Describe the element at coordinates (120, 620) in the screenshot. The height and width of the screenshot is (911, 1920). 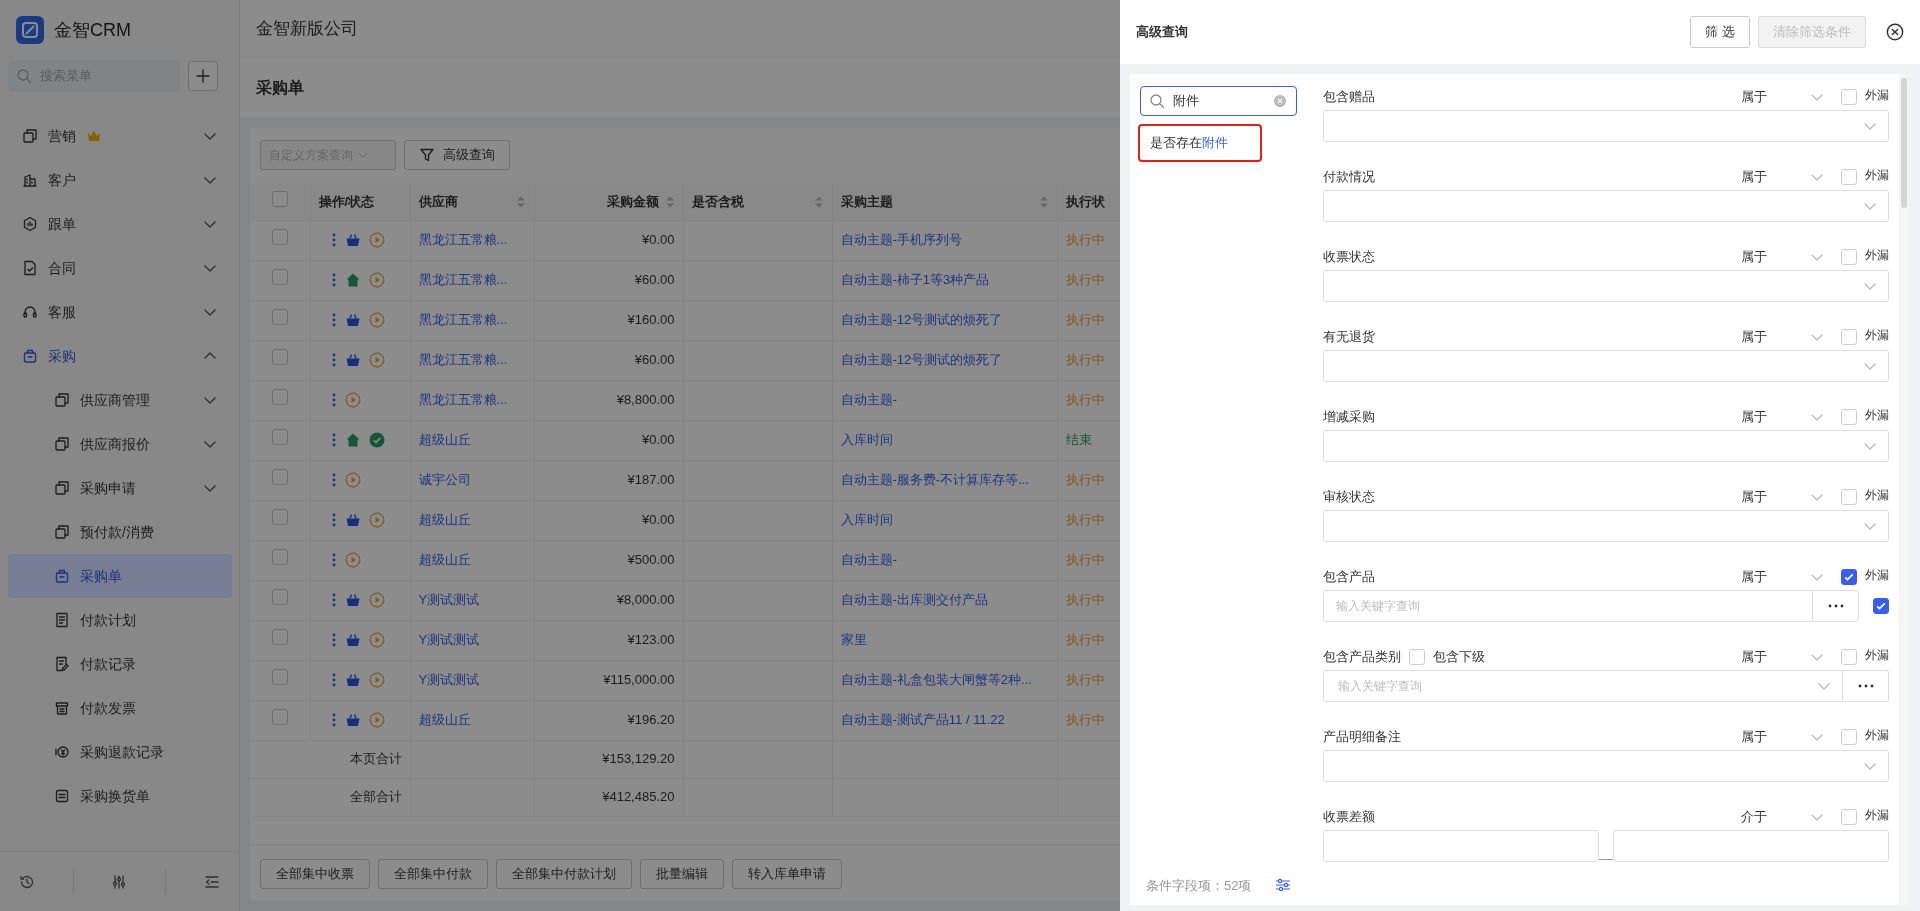
I see `sidebar-item: 付款计划` at that location.